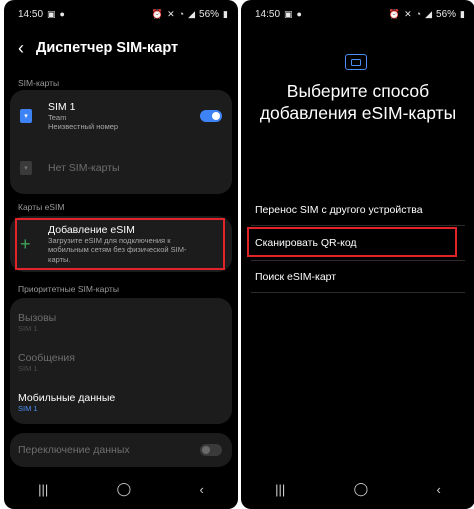 The image size is (474, 509). I want to click on esim-icon, so click(356, 62).